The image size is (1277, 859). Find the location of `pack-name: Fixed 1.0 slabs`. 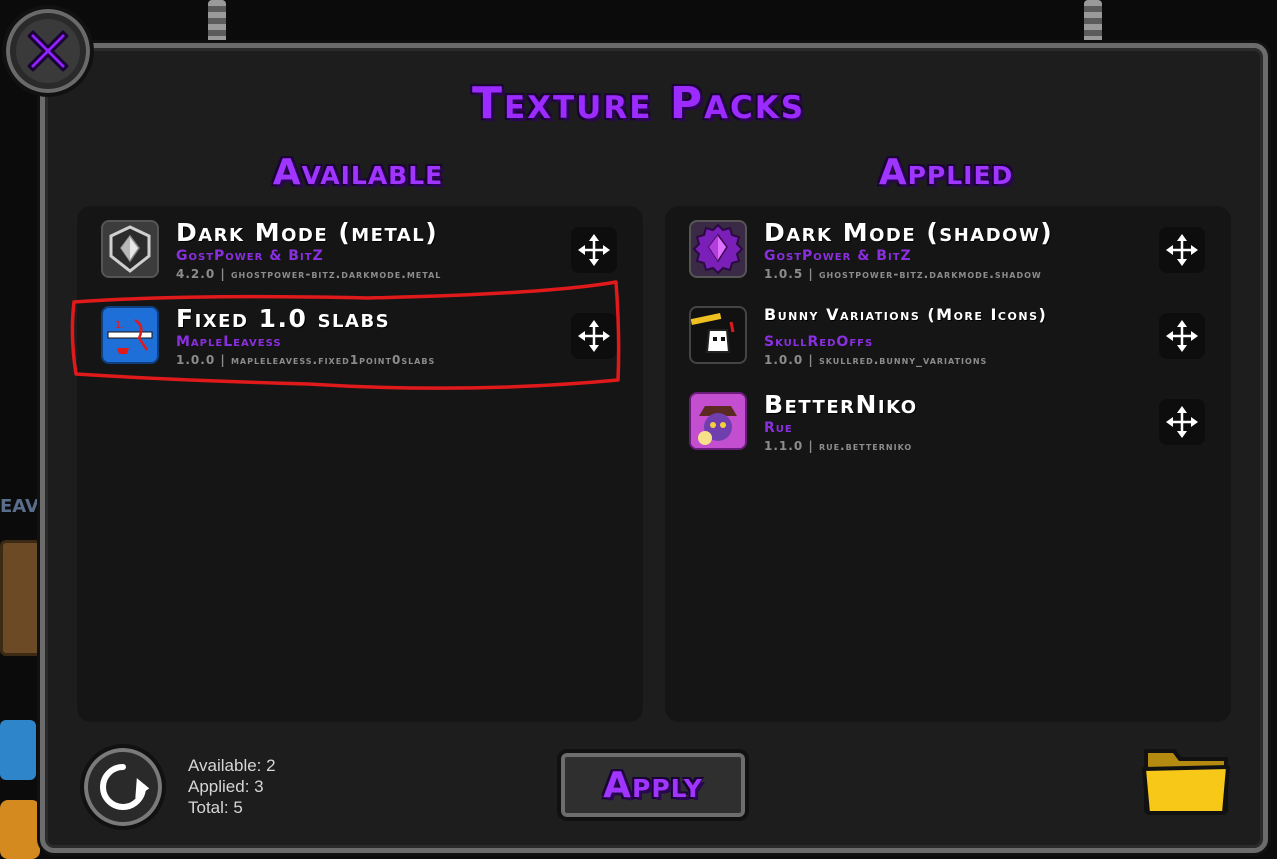

pack-name: Fixed 1.0 slabs is located at coordinates (283, 318).